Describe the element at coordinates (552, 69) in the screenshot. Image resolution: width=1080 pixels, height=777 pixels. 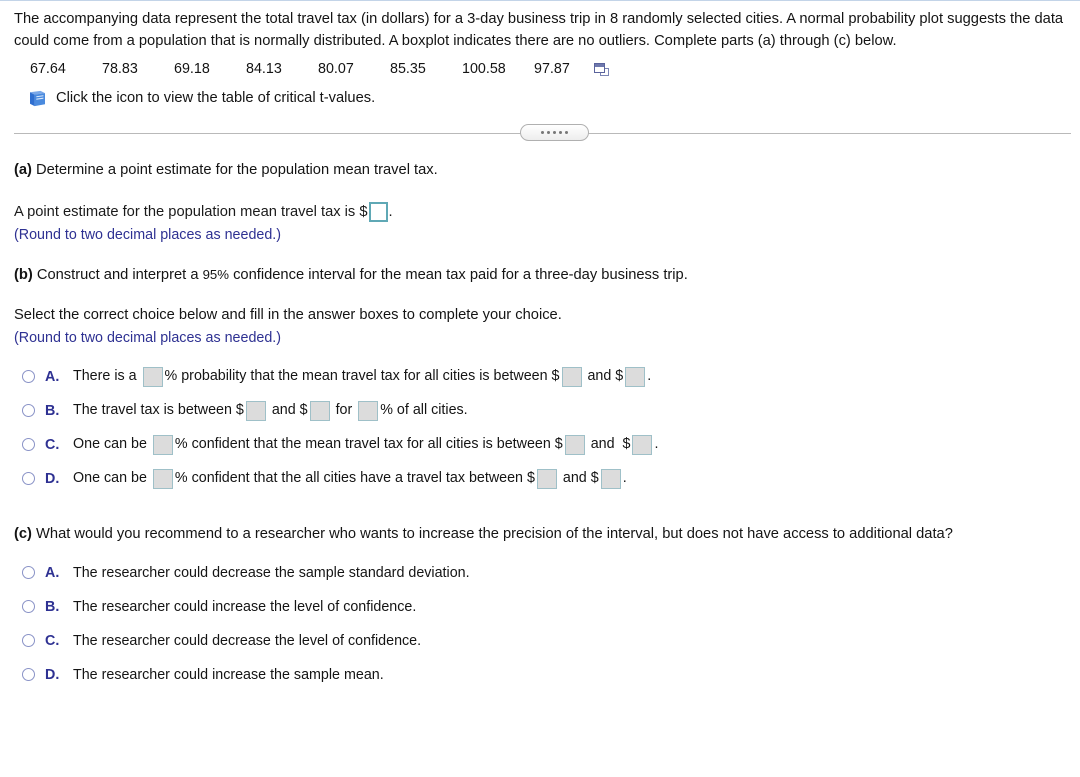
I see `data-value: 97.87` at that location.